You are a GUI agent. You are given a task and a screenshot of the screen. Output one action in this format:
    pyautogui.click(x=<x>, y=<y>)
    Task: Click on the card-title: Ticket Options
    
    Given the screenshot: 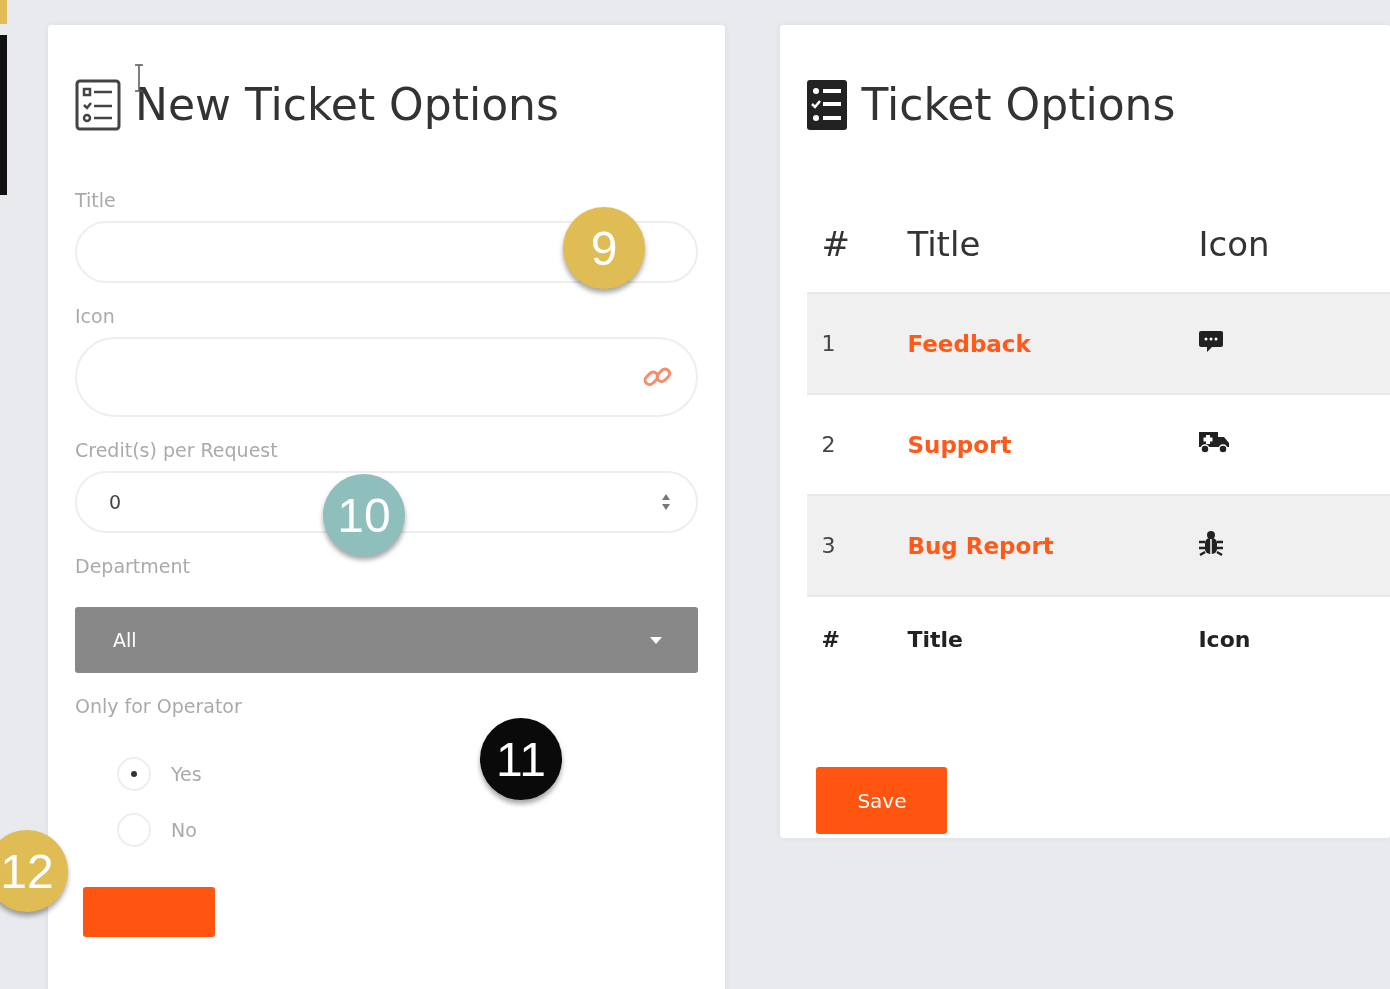 What is the action you would take?
    pyautogui.click(x=1018, y=105)
    